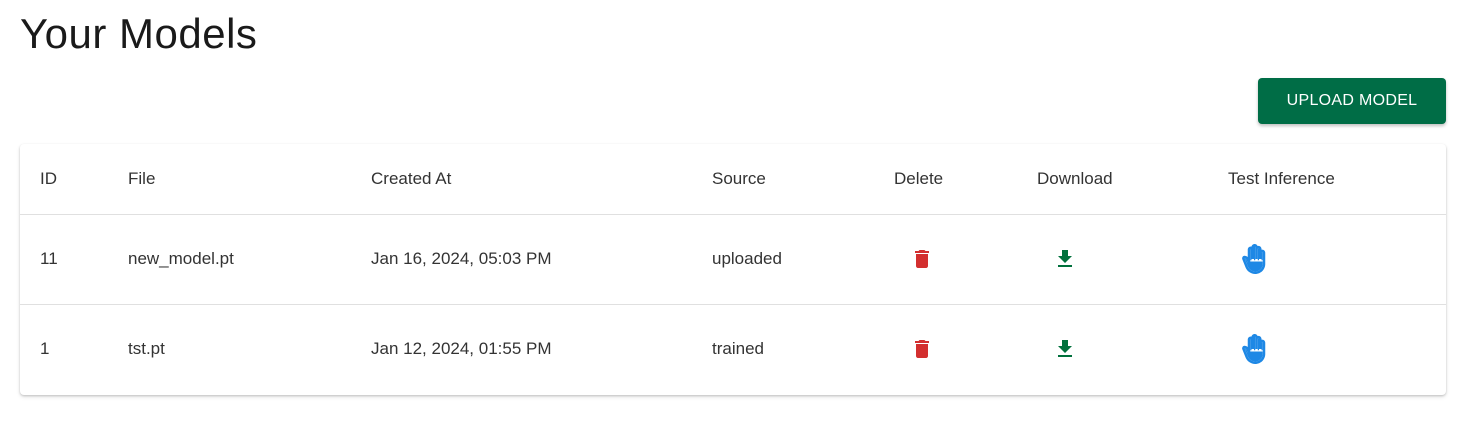 Image resolution: width=1460 pixels, height=433 pixels. What do you see at coordinates (803, 179) in the screenshot?
I see `column-header-source: Source` at bounding box center [803, 179].